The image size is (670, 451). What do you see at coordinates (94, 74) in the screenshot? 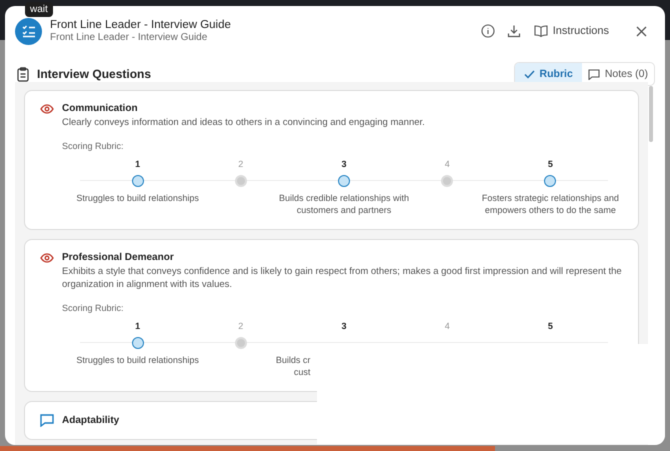
I see `section-title: Interview Questions` at bounding box center [94, 74].